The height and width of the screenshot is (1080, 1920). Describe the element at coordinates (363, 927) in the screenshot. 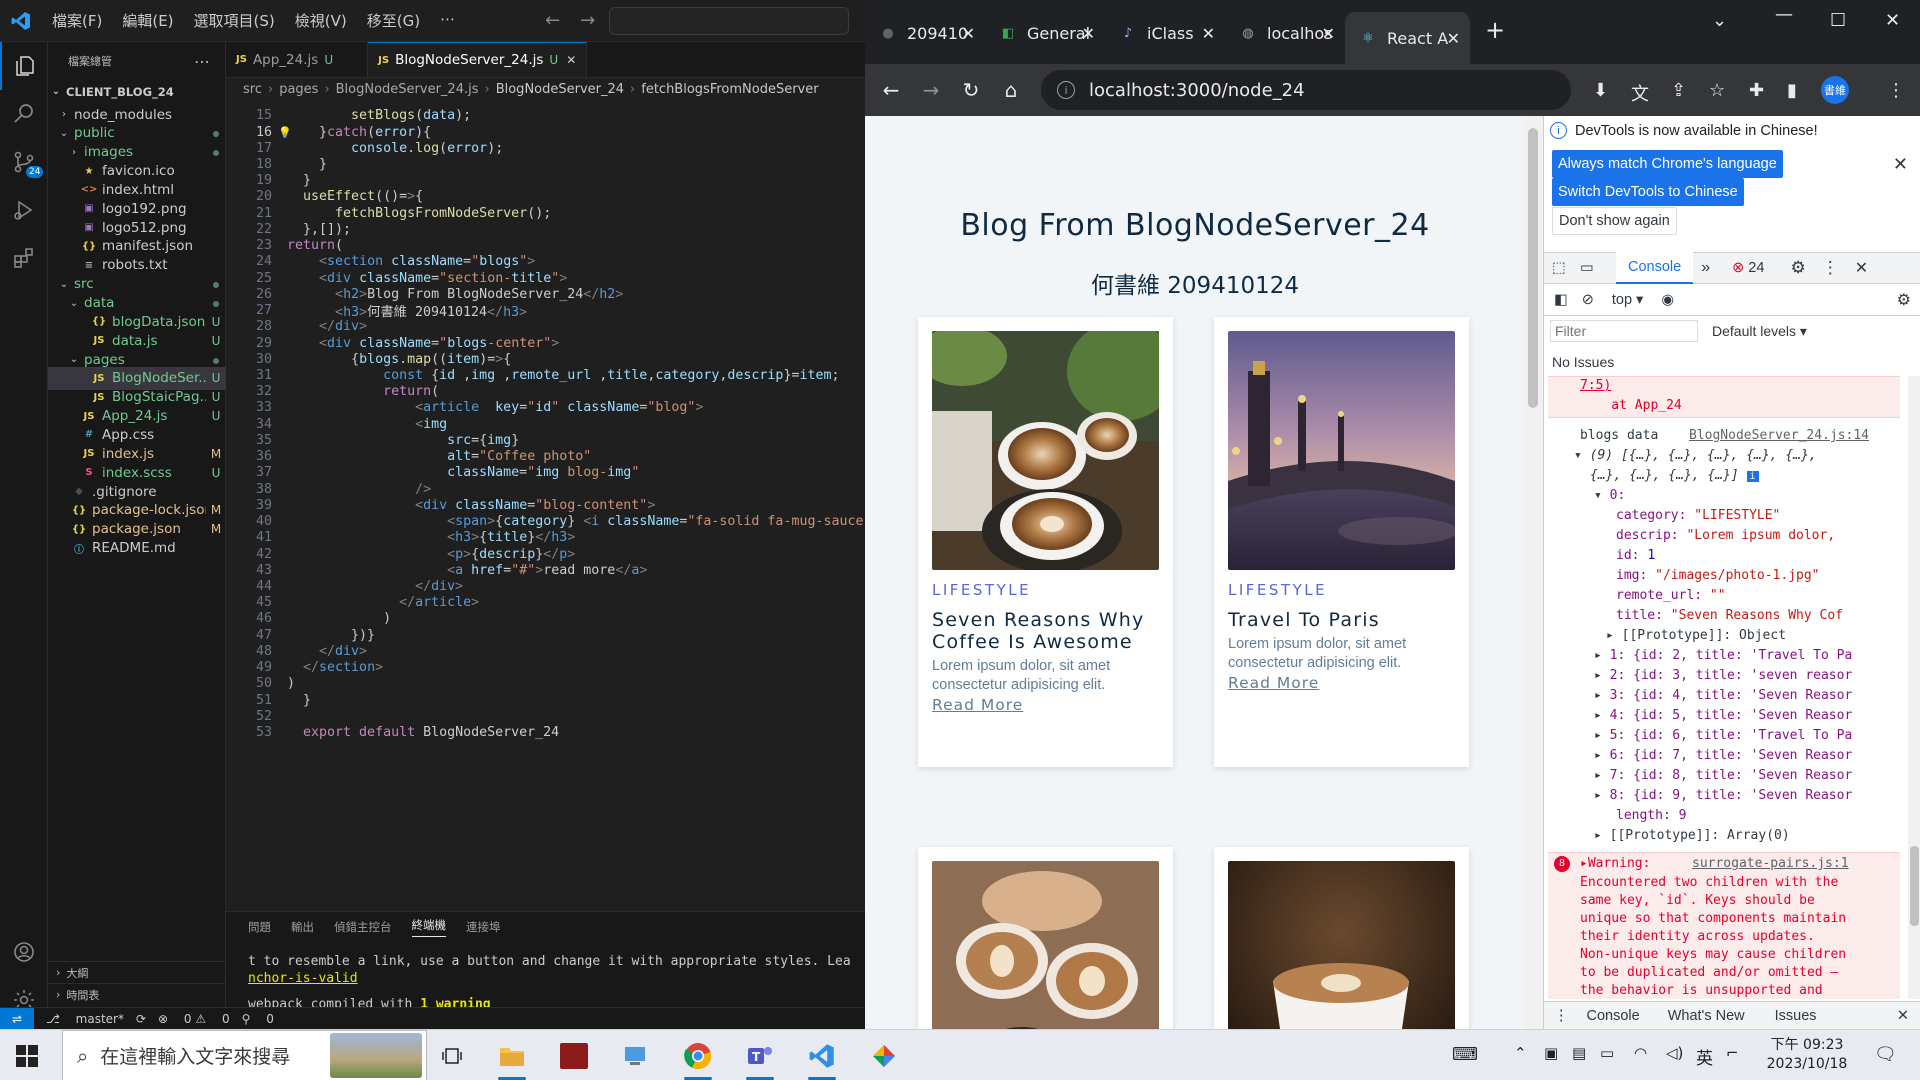

I see `panel-tab: 偵錯主控台` at that location.